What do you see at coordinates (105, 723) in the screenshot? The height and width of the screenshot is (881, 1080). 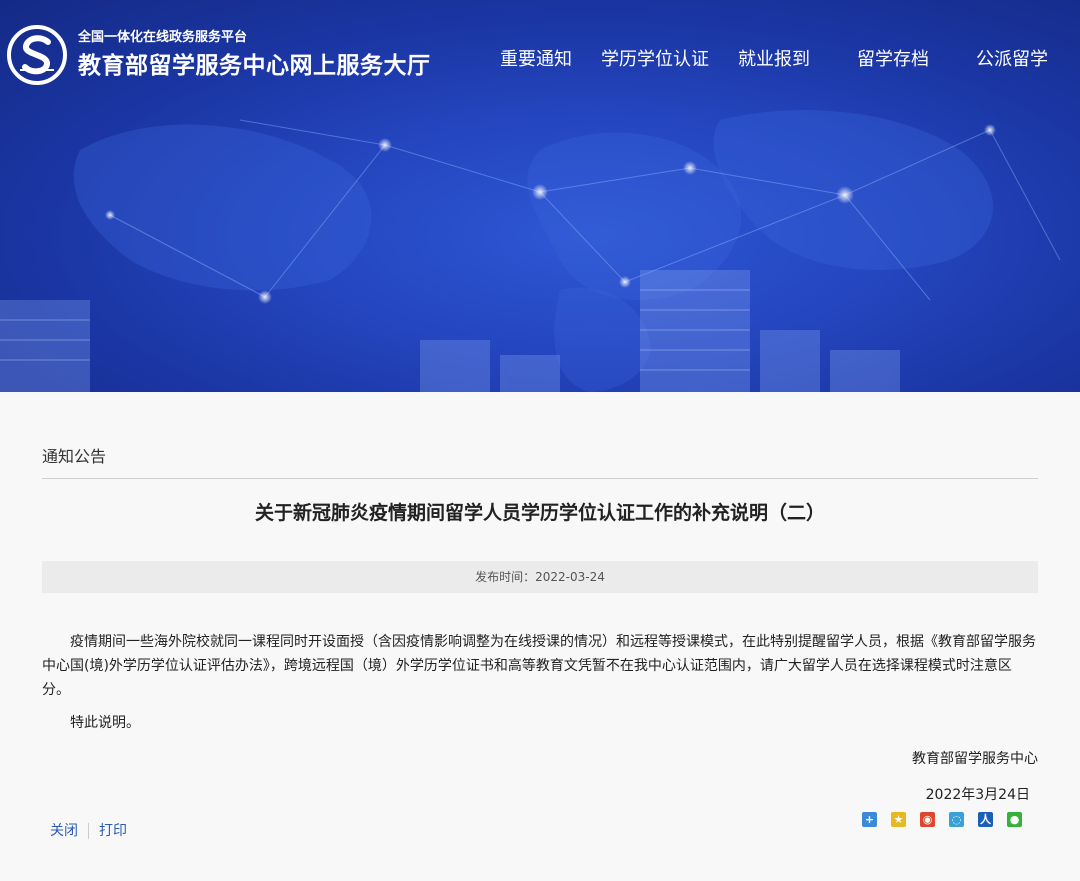 I see `article-closing-paragraph: 特此说明。` at bounding box center [105, 723].